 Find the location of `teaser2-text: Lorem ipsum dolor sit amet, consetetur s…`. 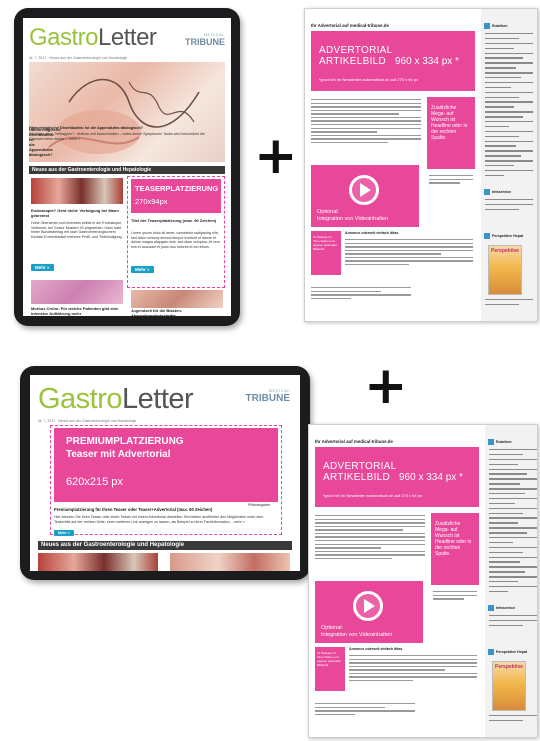

teaser2-text: Lorem ipsum dolor sit amet, consetetur s… is located at coordinates (175, 240).